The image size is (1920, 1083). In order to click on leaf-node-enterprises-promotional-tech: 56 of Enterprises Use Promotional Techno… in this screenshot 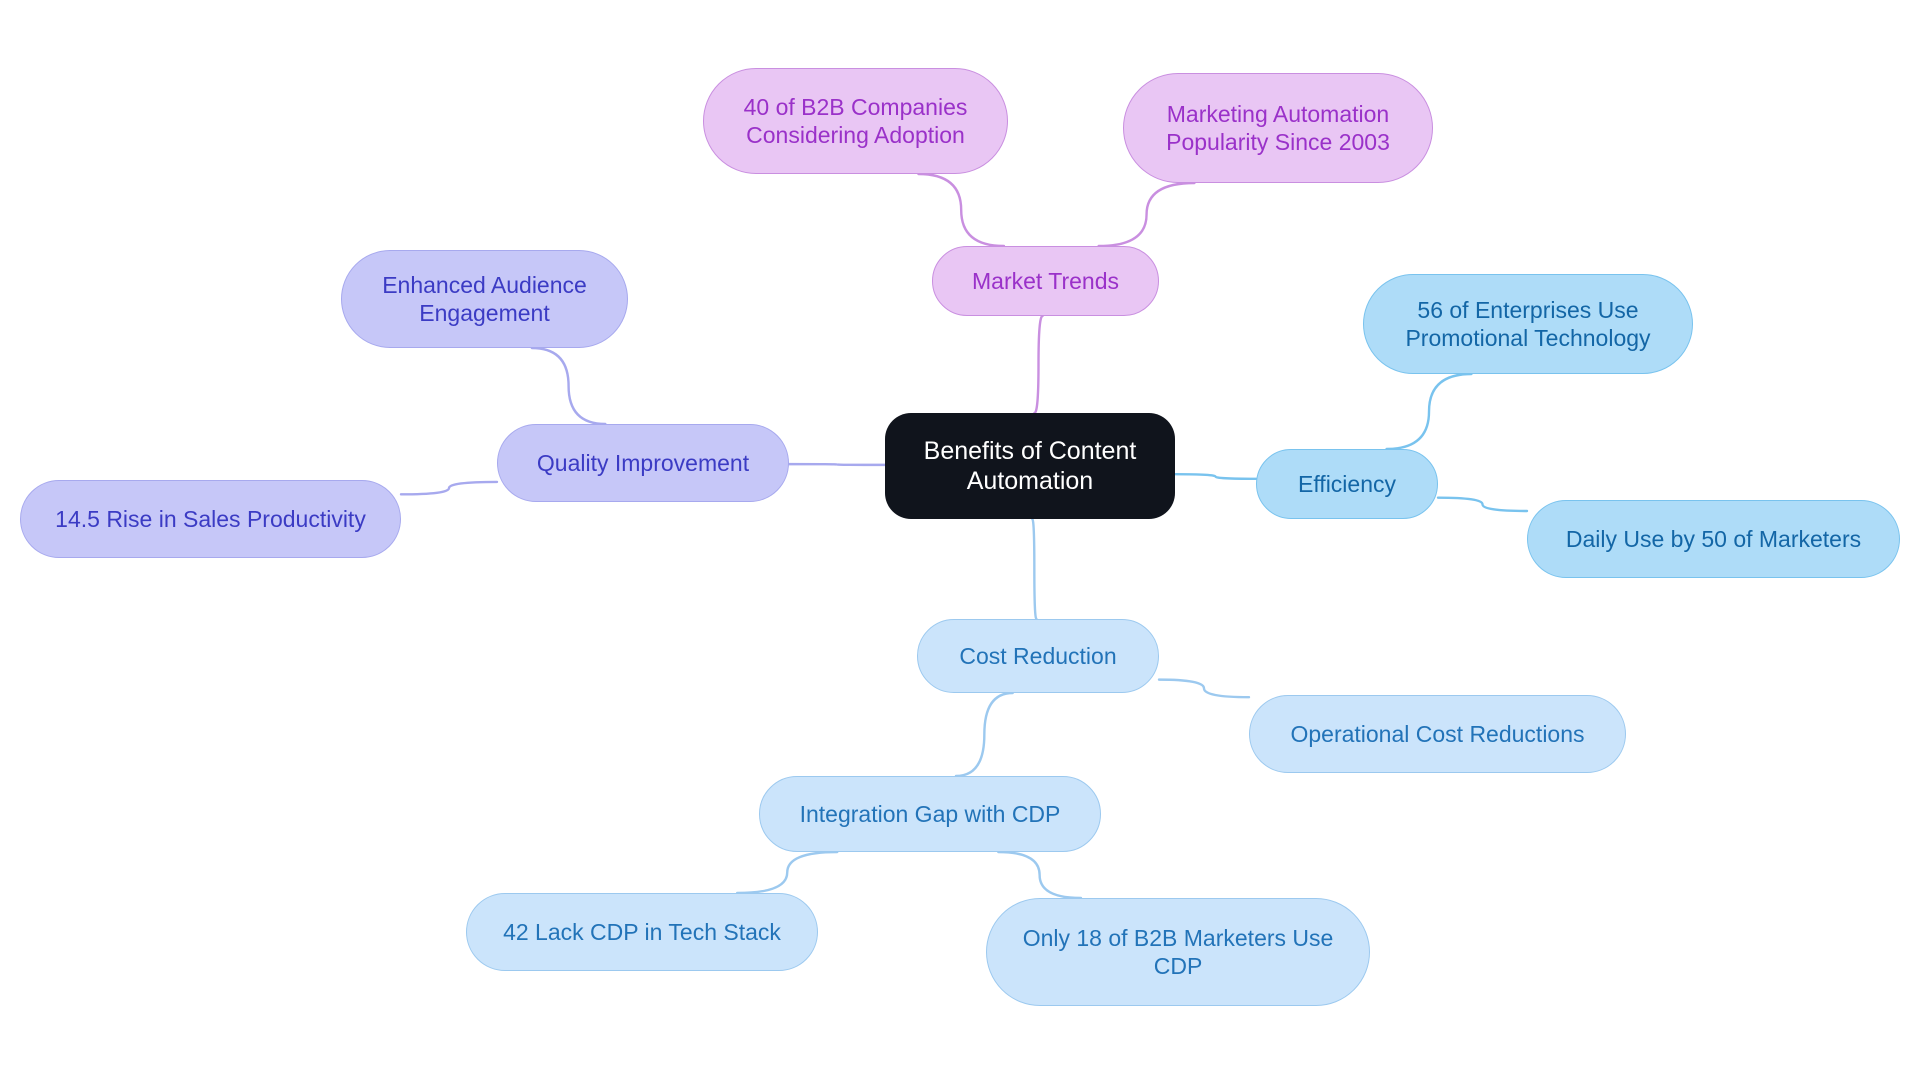, I will do `click(1528, 324)`.